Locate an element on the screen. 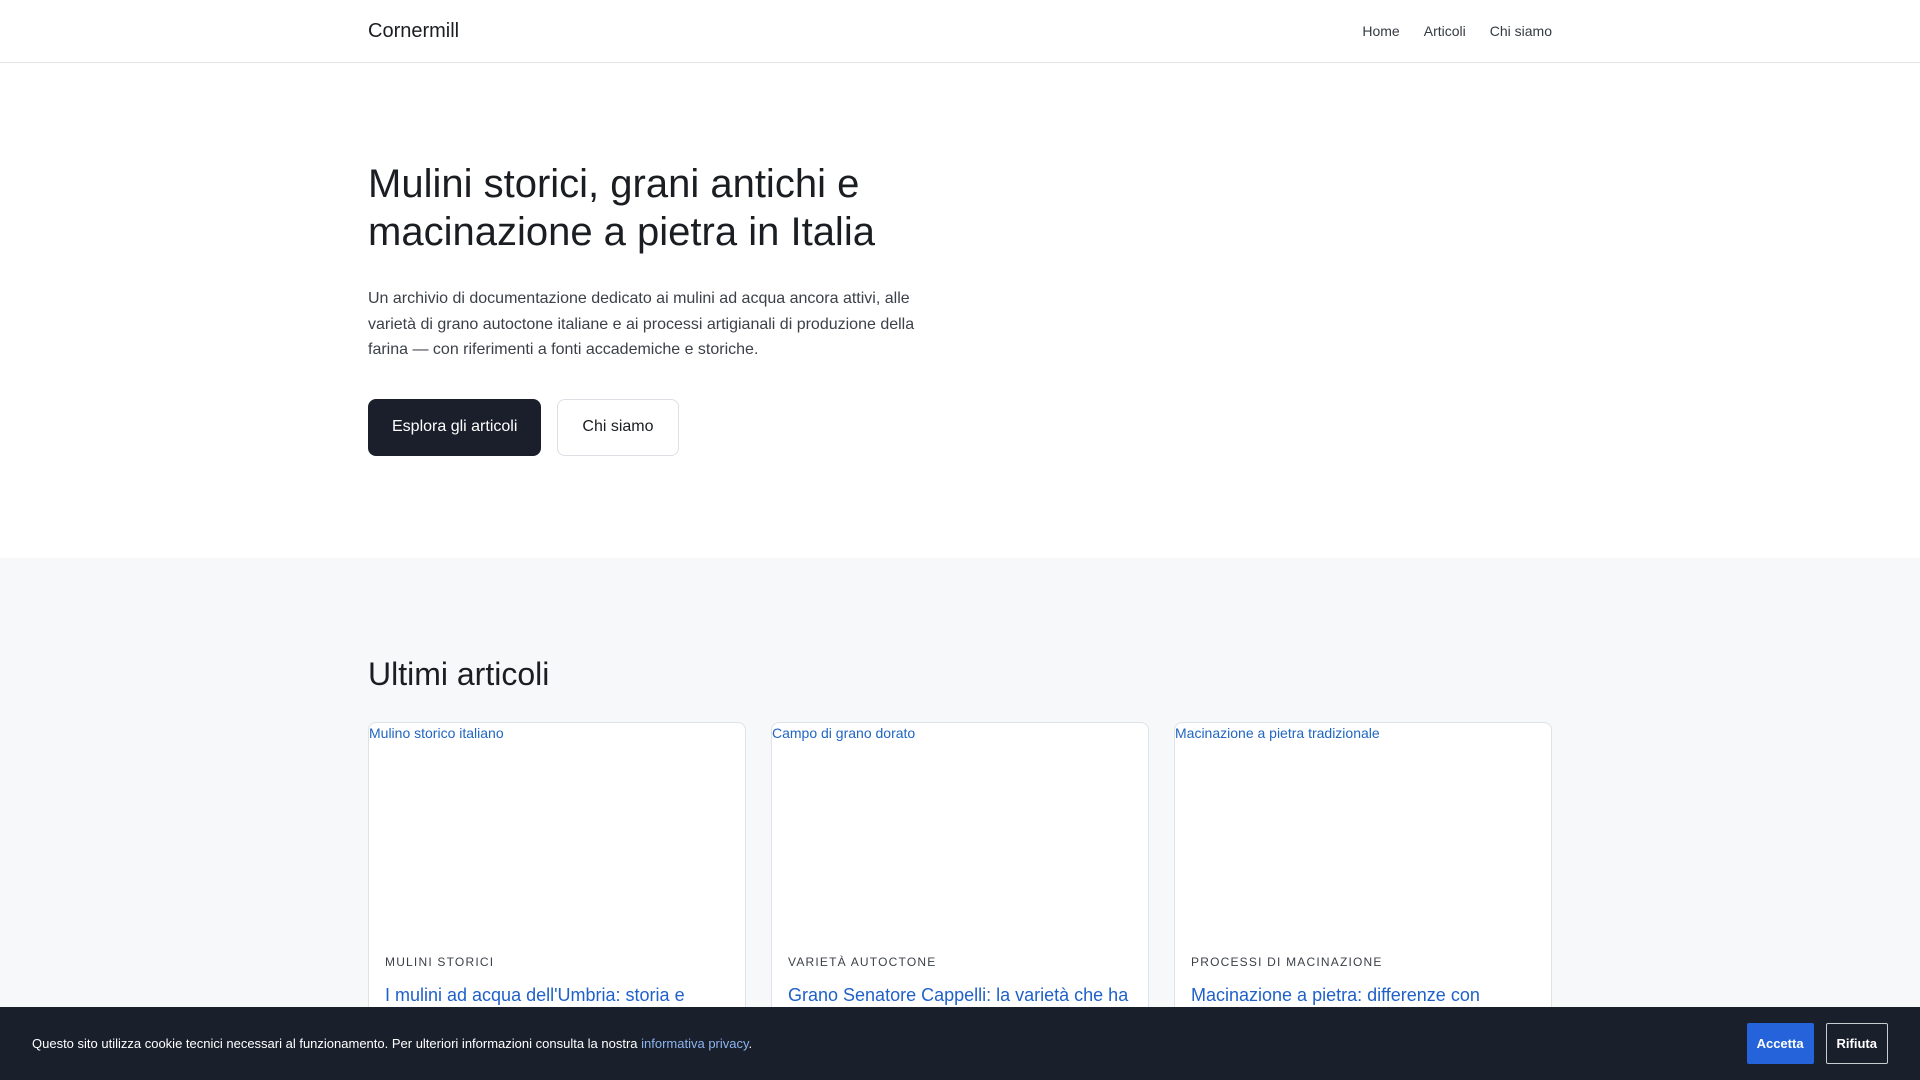  cookie-actions: Accetta Rifiuta is located at coordinates (1817, 1043).